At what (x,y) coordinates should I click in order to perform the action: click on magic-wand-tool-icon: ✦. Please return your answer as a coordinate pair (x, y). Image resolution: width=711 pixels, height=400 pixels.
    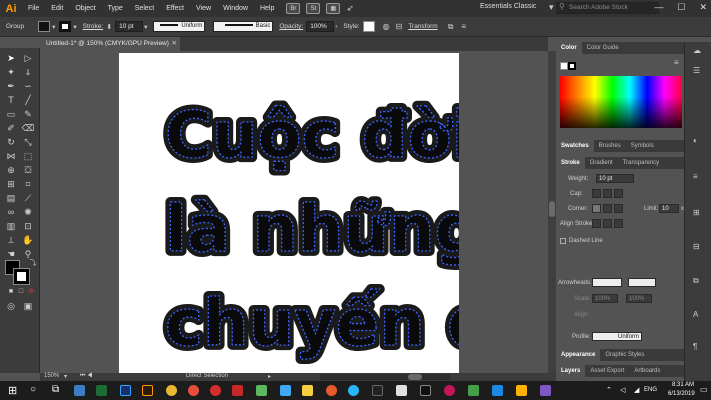
    Looking at the image, I should click on (11, 72).